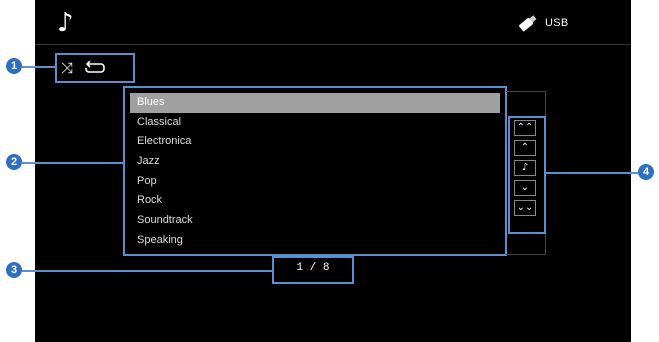 The height and width of the screenshot is (342, 659). I want to click on nav-buttons: ⌃⌃ ⌃ ♪ ⌄ ⌄⌄, so click(528, 175).